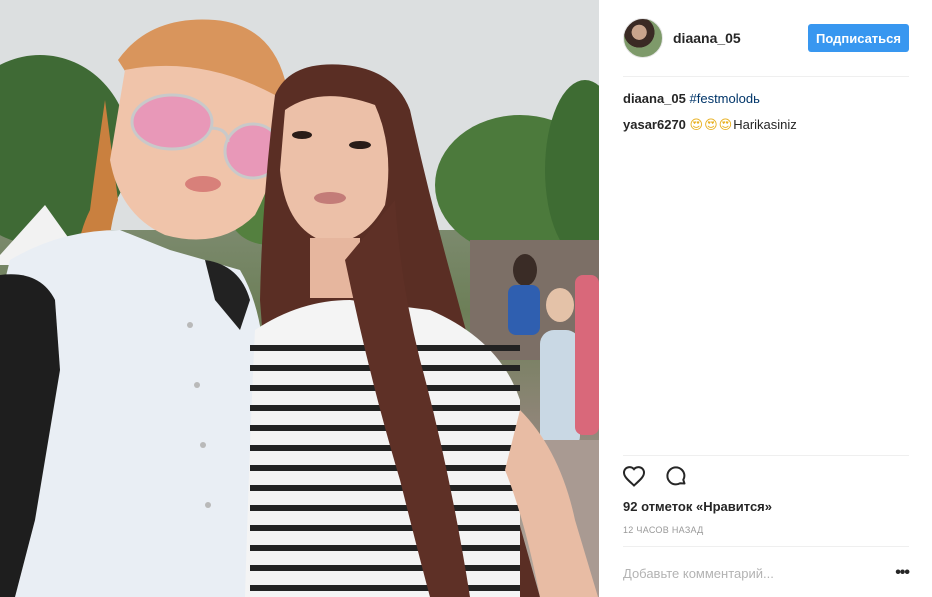  What do you see at coordinates (697, 506) in the screenshot?
I see `likes-count: 92 отметок «Нравится»` at bounding box center [697, 506].